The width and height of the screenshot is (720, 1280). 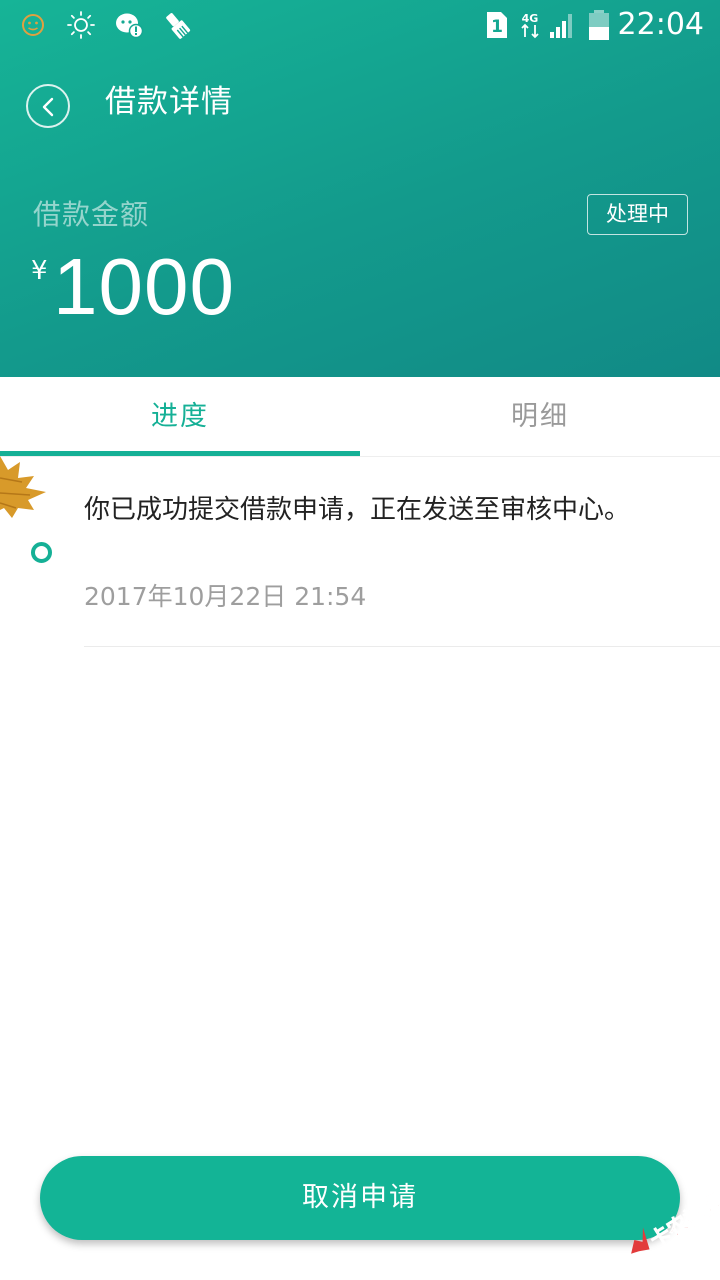 I want to click on tab-active-indicator, so click(x=180, y=453).